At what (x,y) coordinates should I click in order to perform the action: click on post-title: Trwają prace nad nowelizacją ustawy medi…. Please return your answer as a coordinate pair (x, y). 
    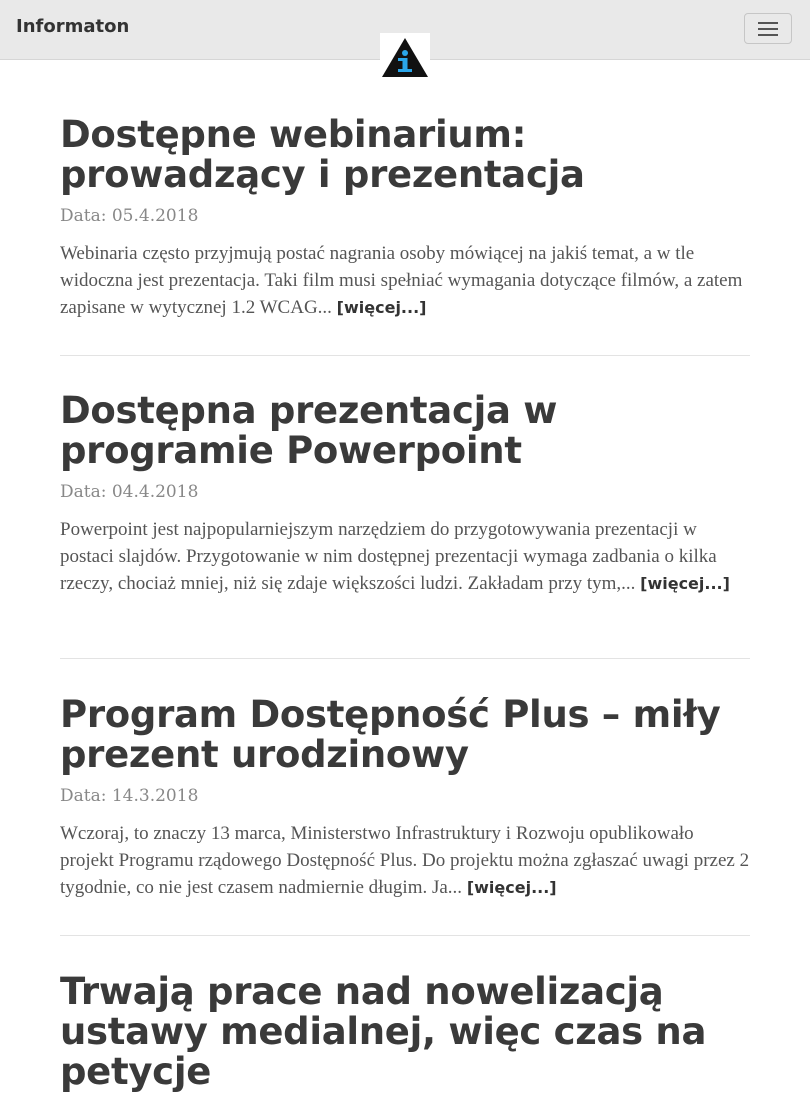
    Looking at the image, I should click on (405, 1032).